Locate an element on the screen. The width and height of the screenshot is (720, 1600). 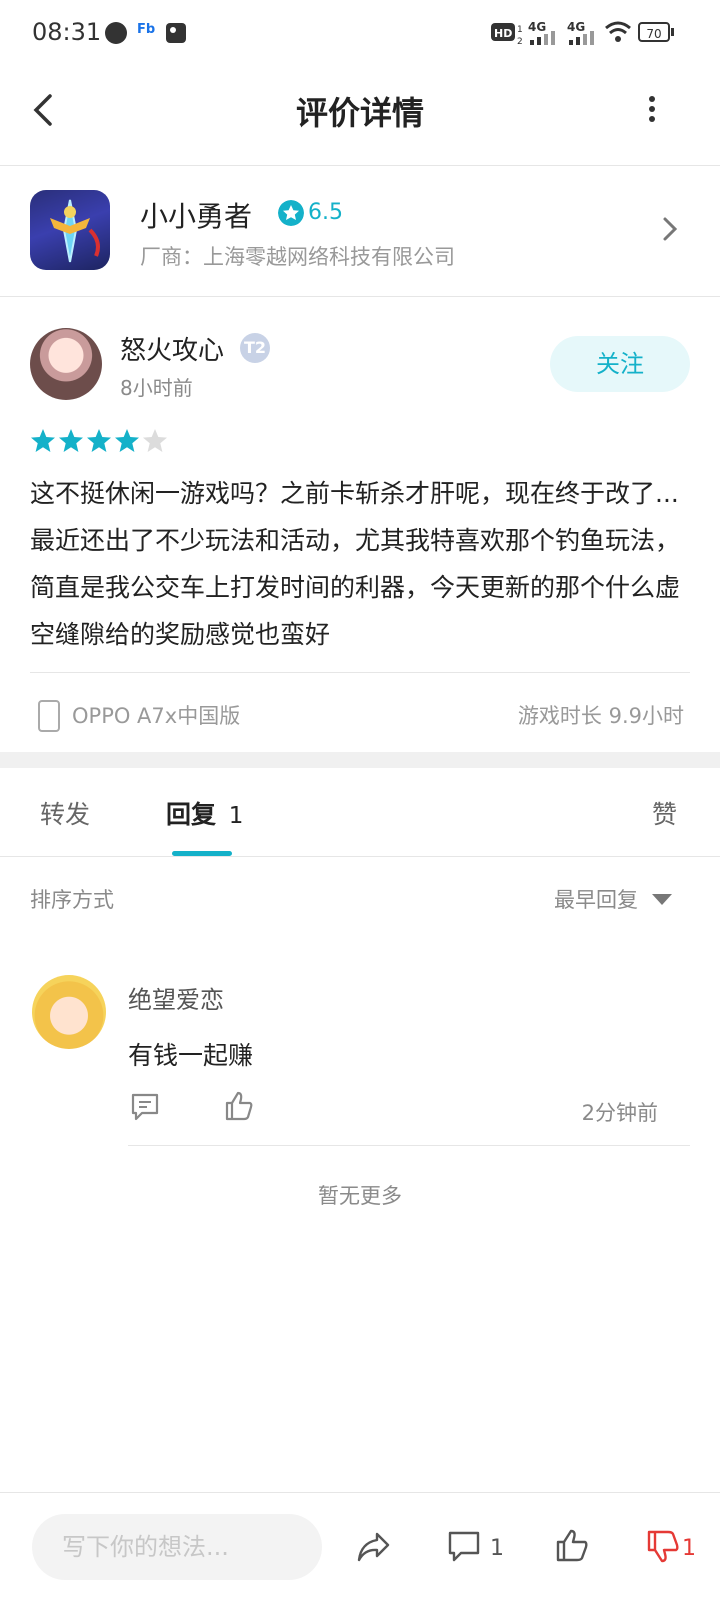
battery-tip is located at coordinates (672, 32).